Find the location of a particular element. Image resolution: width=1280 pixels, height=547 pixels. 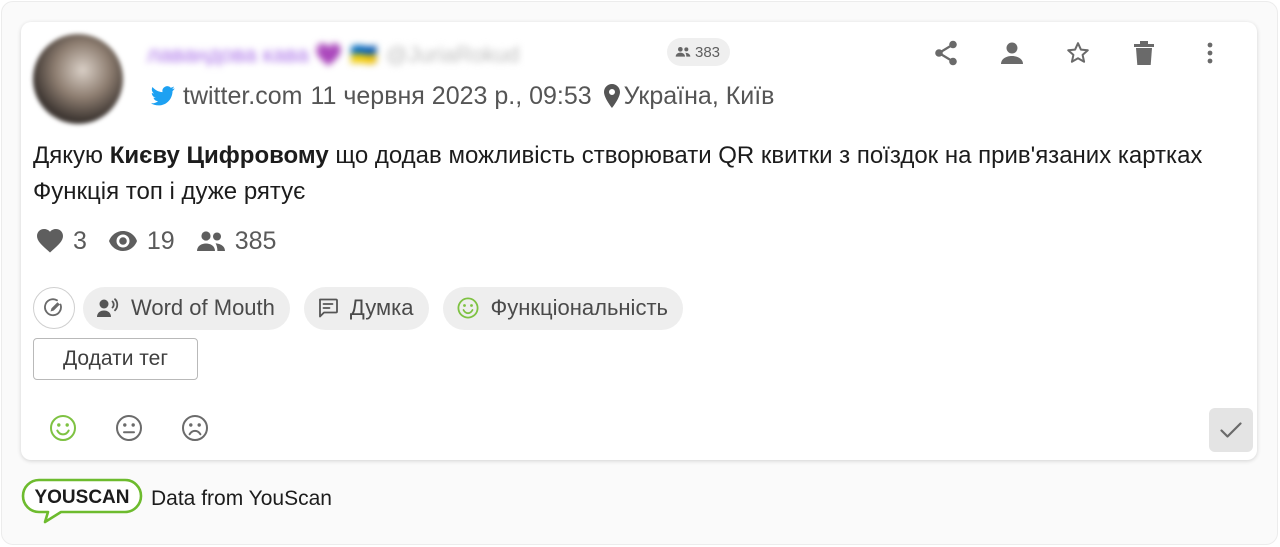

mark-processed-button is located at coordinates (1231, 430).